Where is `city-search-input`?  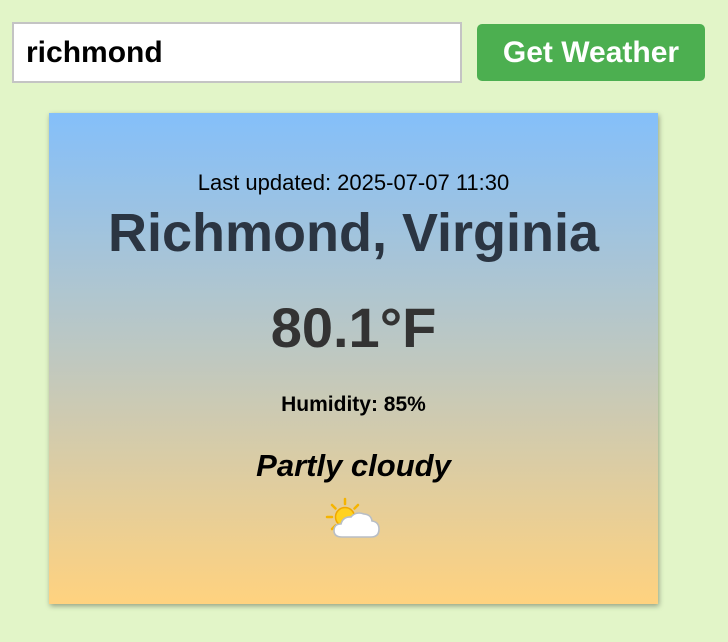
city-search-input is located at coordinates (237, 52).